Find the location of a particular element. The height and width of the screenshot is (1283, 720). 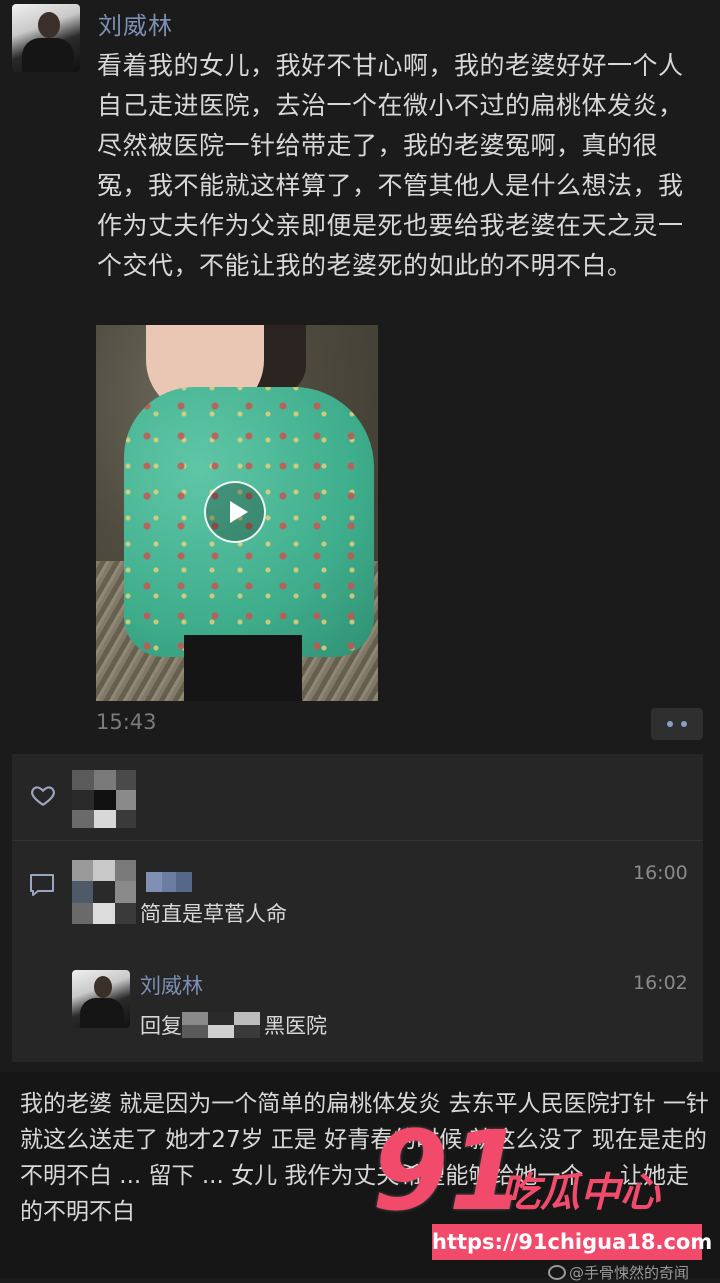

reply-prefix: 回复 is located at coordinates (161, 1026).